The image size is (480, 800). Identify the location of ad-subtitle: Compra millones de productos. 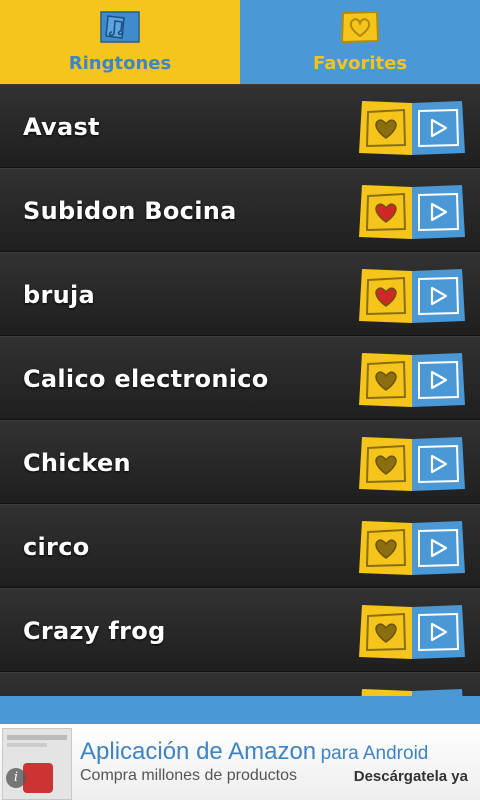
(188, 775).